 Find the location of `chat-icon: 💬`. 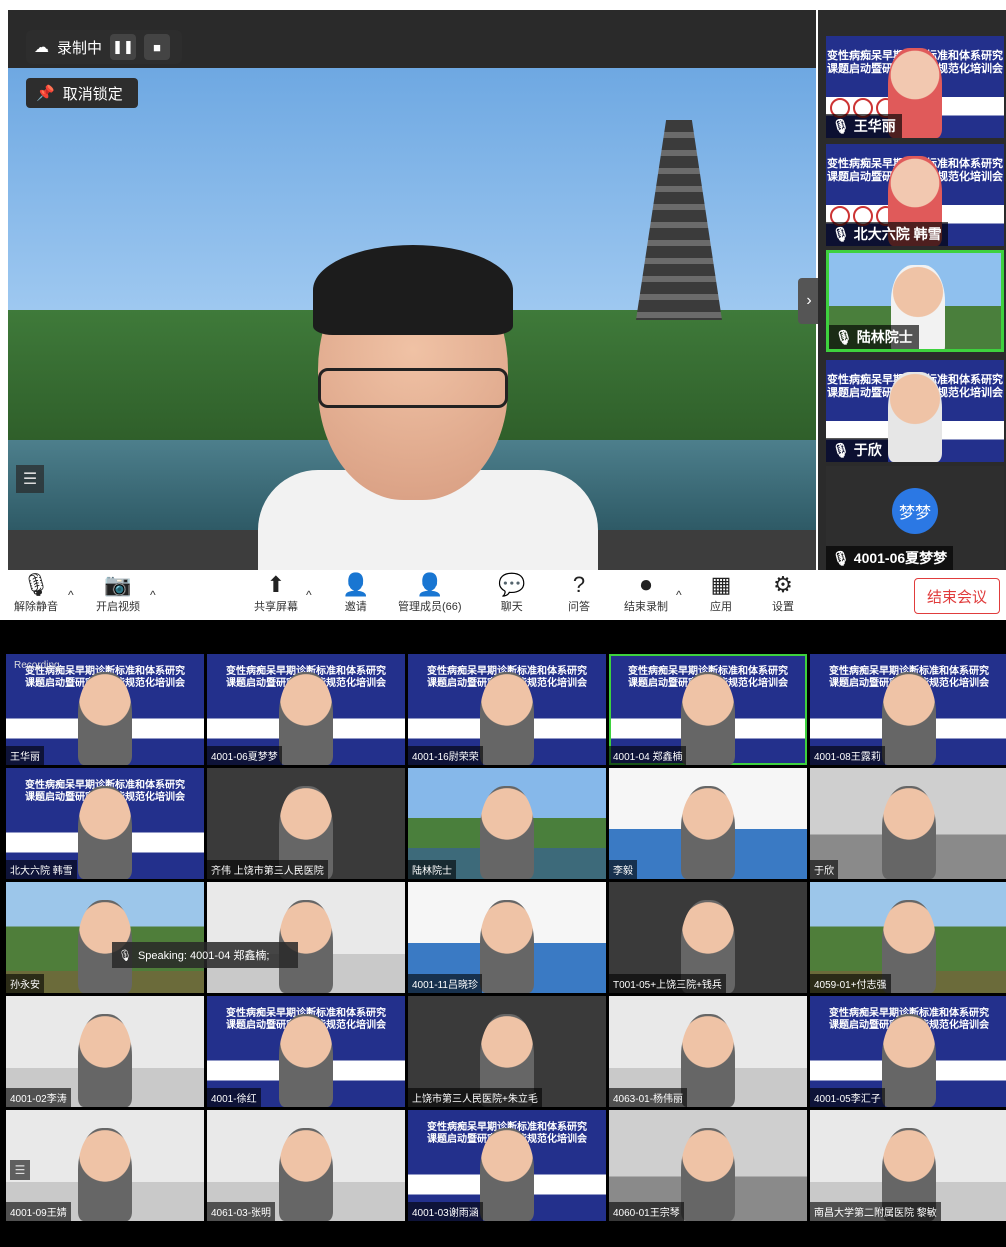

chat-icon: 💬 is located at coordinates (512, 584).